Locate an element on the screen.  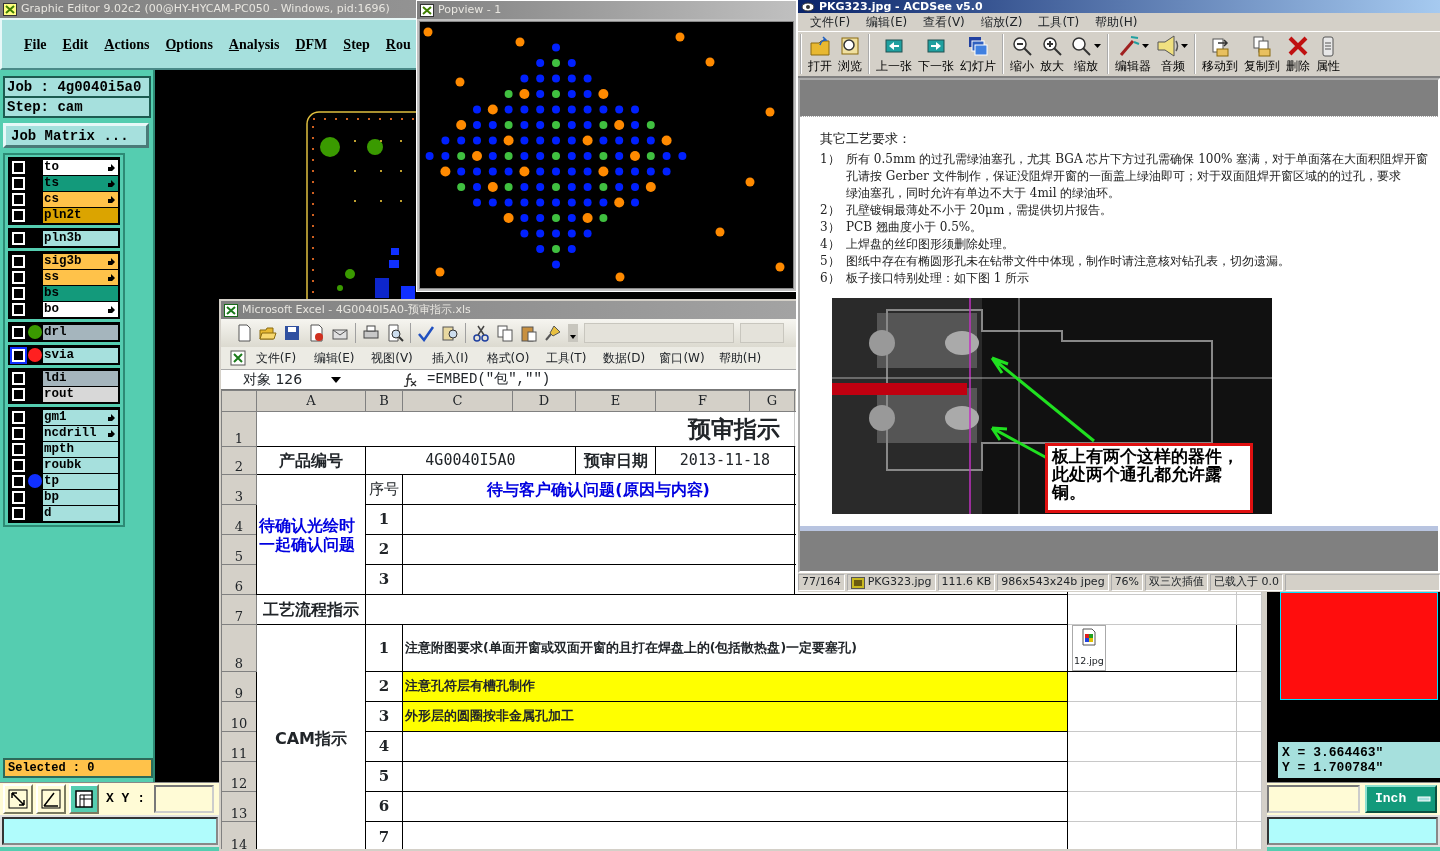
row-header: 2 is located at coordinates (239, 460).